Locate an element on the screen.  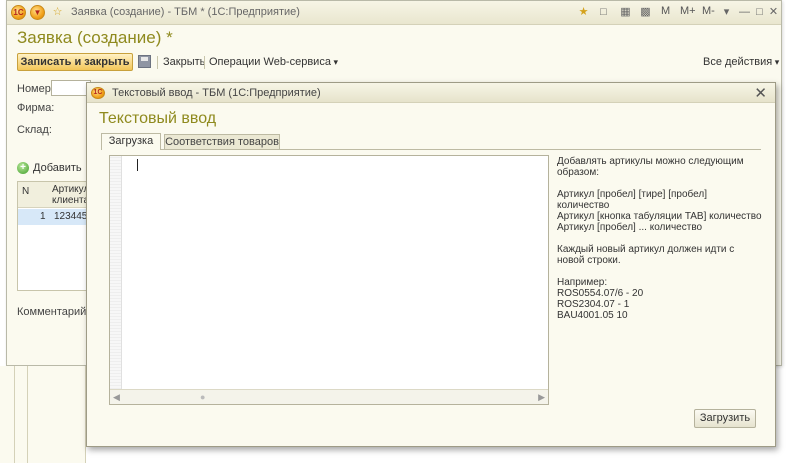
text-cursor is located at coordinates (137, 165).